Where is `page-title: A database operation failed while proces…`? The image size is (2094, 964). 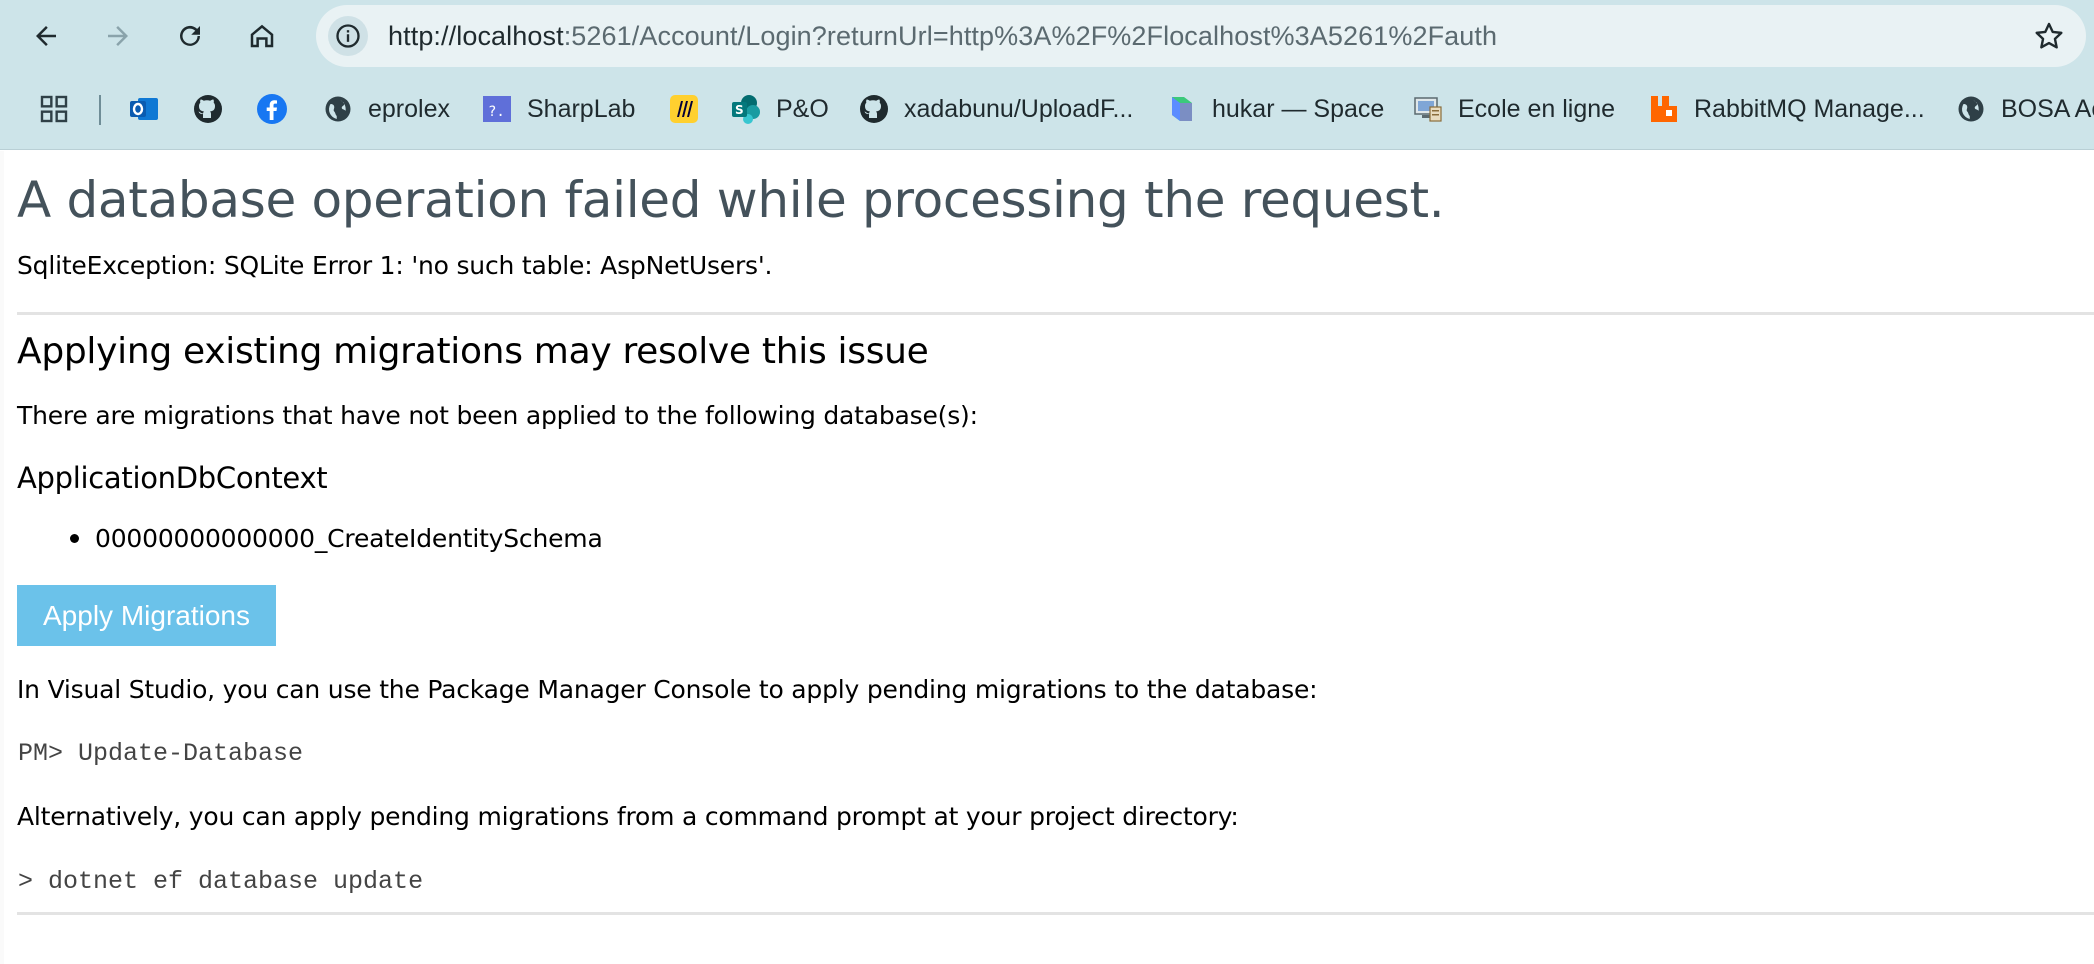
page-title: A database operation failed while proces… is located at coordinates (731, 200).